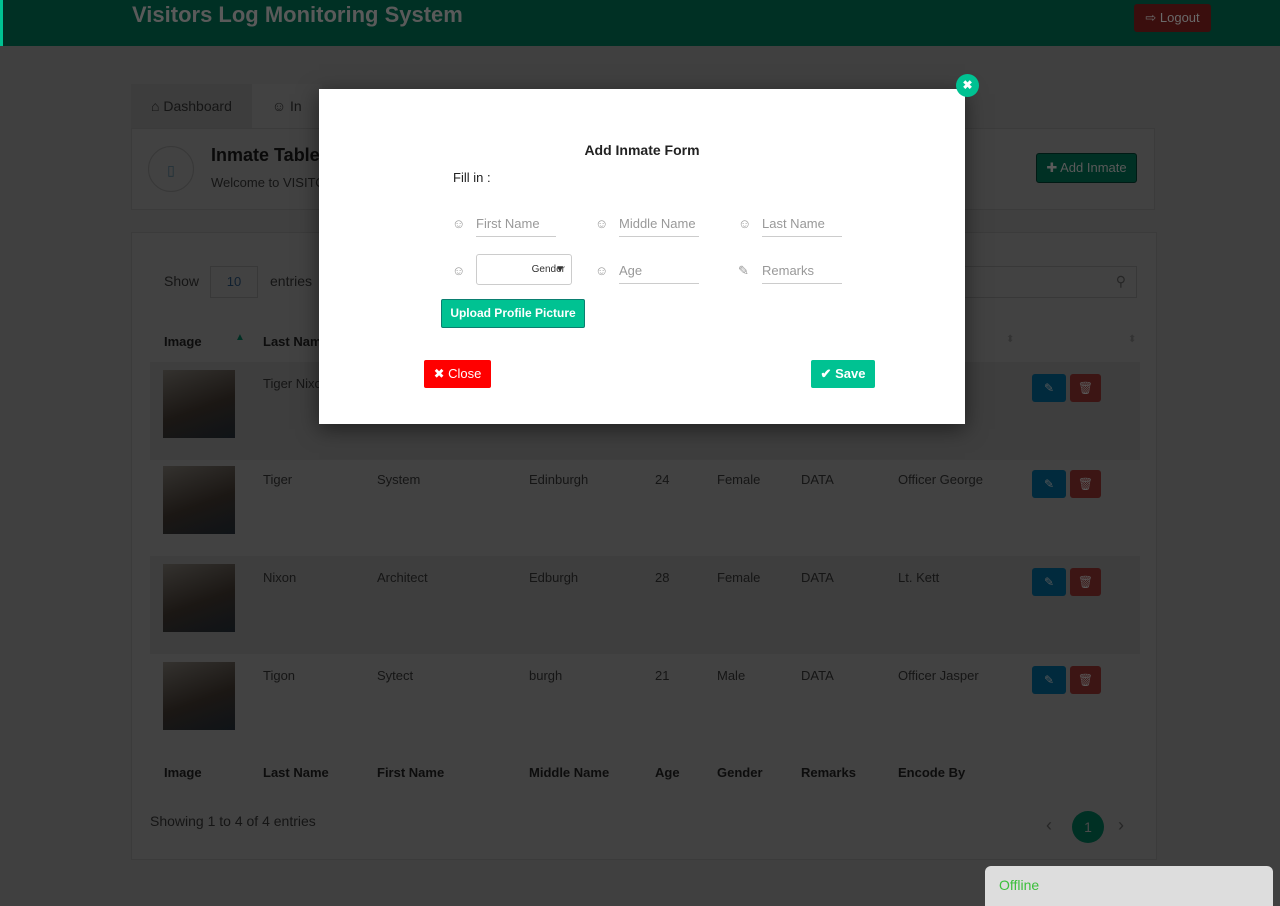  What do you see at coordinates (281, 106) in the screenshot?
I see `inmate-icon: ☺` at bounding box center [281, 106].